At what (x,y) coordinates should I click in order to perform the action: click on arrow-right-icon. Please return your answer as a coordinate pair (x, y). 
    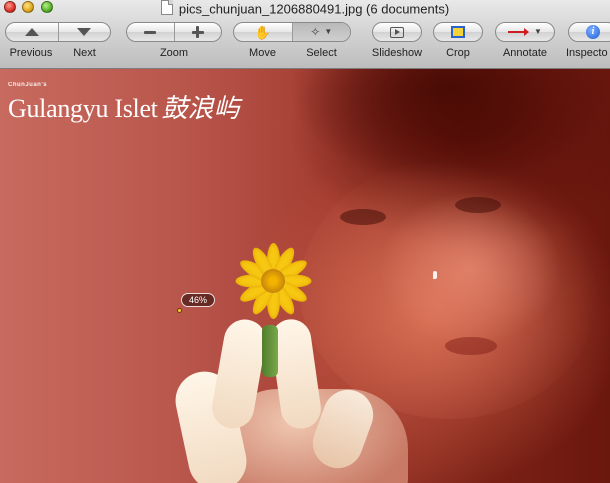
    Looking at the image, I should click on (519, 32).